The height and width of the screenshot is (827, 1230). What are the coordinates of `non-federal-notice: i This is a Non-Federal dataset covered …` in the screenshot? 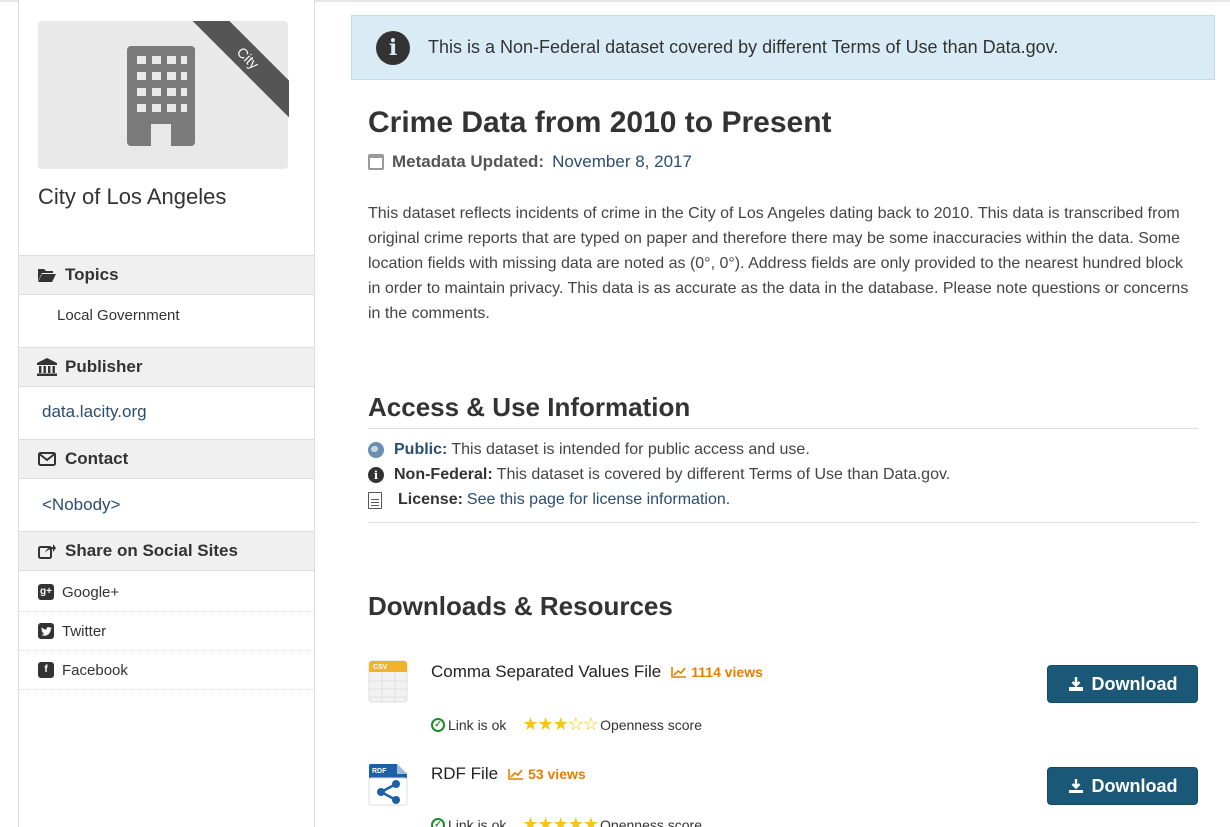 It's located at (783, 47).